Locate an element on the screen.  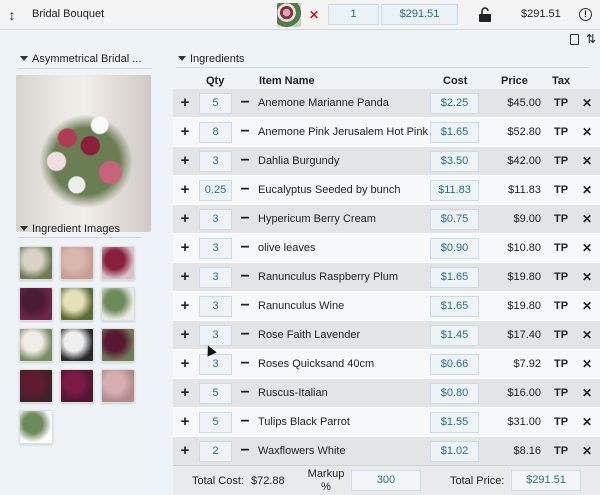
ingredients-header: Ingredients is located at coordinates (211, 59).